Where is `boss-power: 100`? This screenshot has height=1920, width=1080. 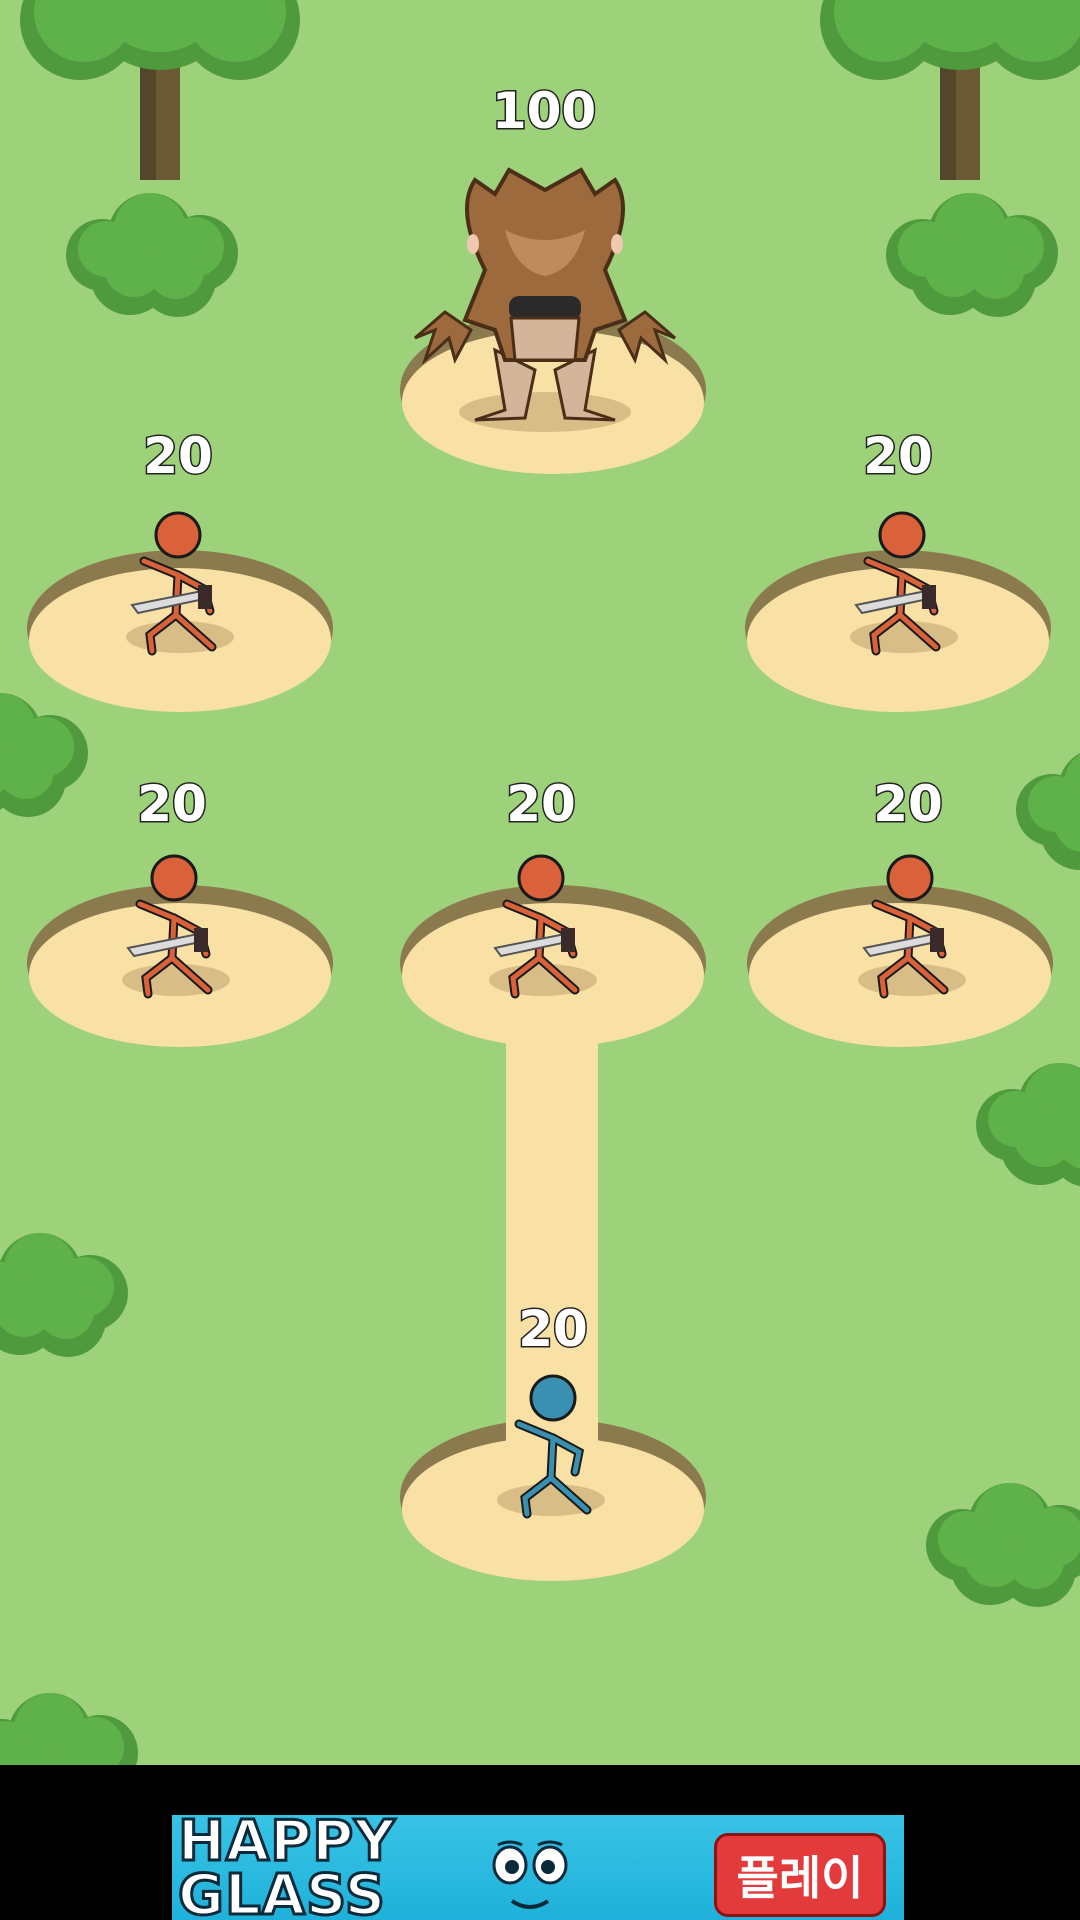
boss-power: 100 is located at coordinates (543, 111).